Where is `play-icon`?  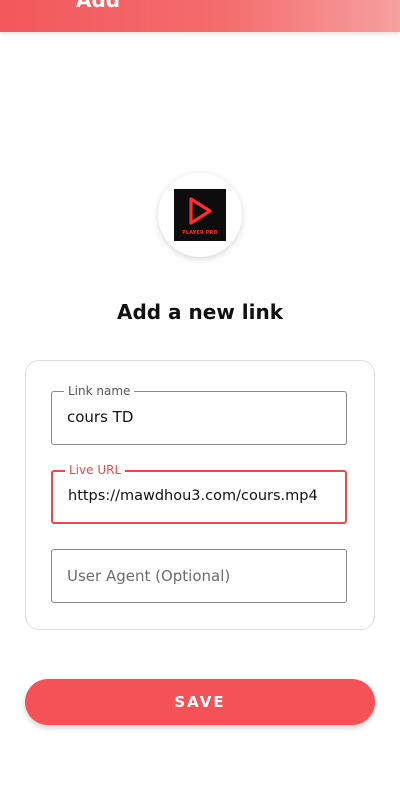 play-icon is located at coordinates (200, 211).